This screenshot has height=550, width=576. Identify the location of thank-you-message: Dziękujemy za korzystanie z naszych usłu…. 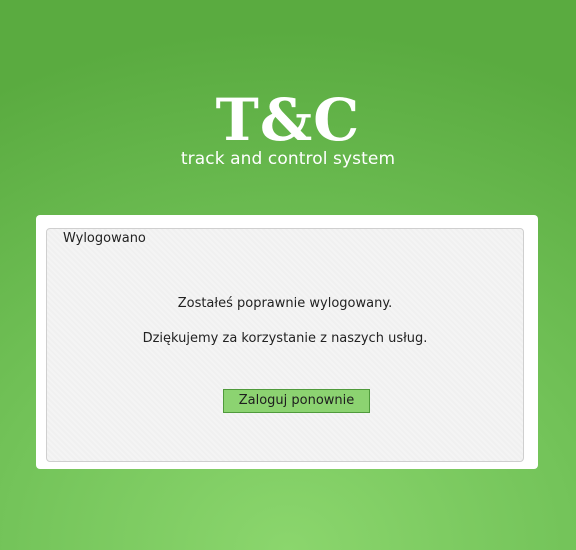
(285, 338).